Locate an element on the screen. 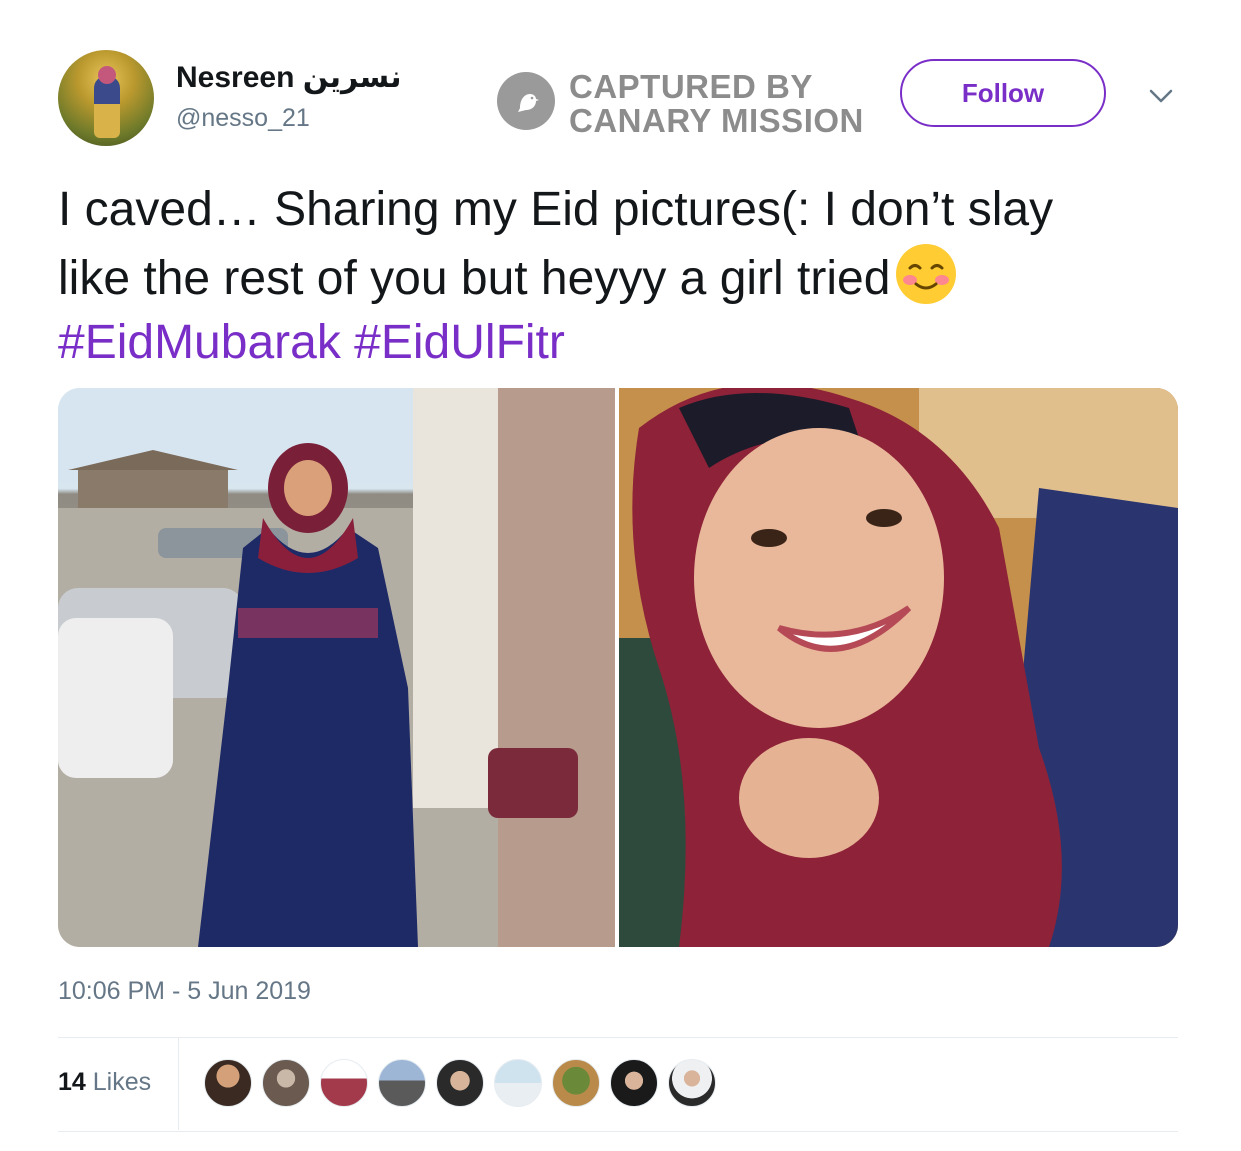 This screenshot has height=1151, width=1241. chevron-down-icon is located at coordinates (1161, 96).